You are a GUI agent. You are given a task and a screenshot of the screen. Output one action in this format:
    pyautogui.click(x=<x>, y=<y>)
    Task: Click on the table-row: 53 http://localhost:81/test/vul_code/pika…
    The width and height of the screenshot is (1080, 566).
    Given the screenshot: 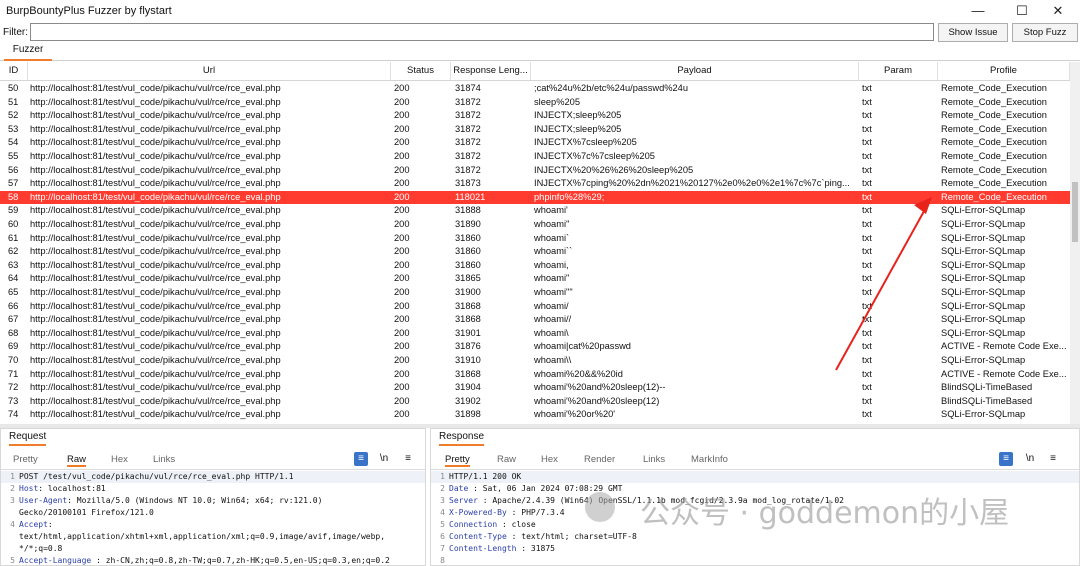 What is the action you would take?
    pyautogui.click(x=535, y=130)
    